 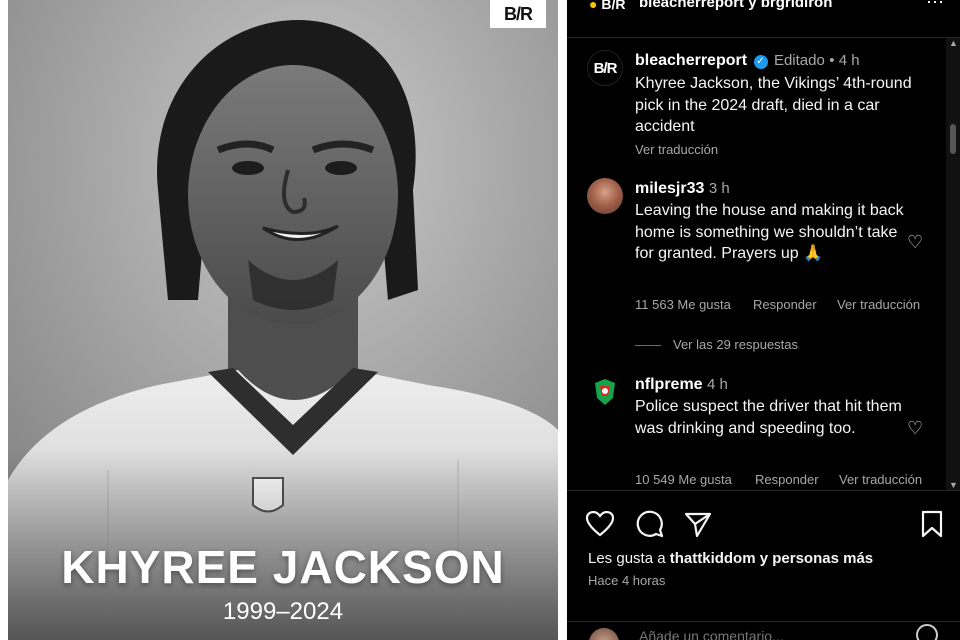 I want to click on comment-actions: 10 549 Me gusta Responder Ver traducción, so click(x=778, y=479).